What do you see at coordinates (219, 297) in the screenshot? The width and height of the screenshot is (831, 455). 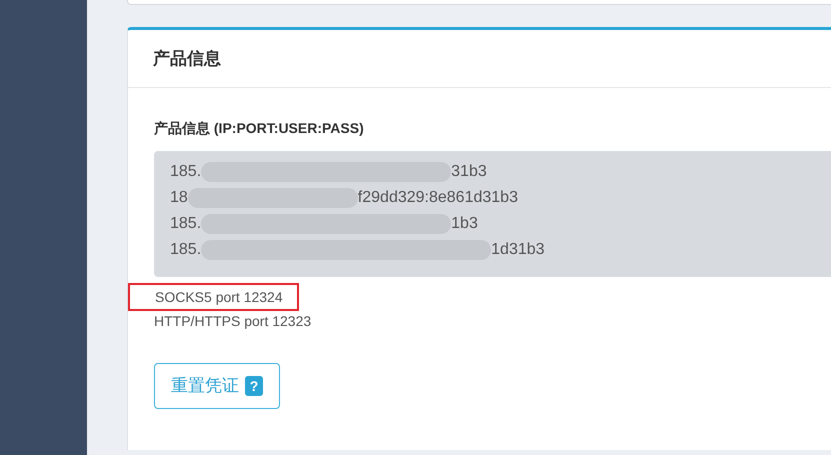 I see `port-text: SOCKS5 port 12324` at bounding box center [219, 297].